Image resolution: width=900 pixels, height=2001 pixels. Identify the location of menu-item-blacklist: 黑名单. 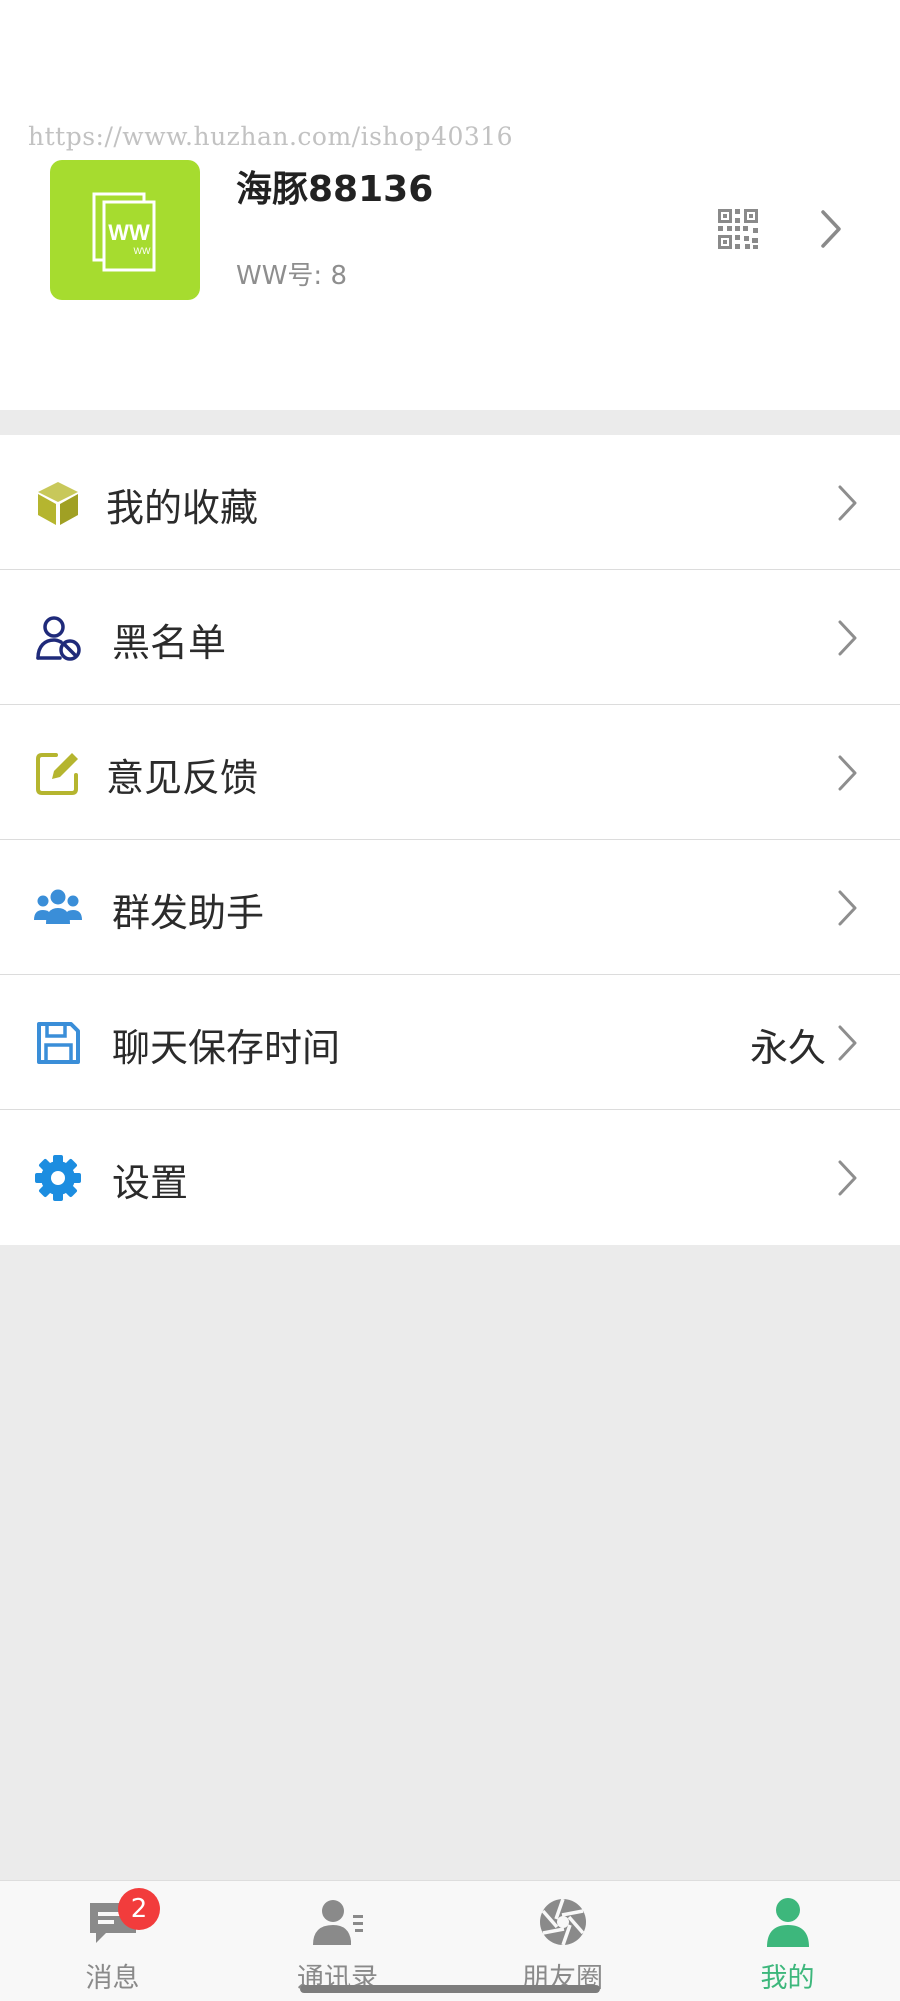
(450, 637).